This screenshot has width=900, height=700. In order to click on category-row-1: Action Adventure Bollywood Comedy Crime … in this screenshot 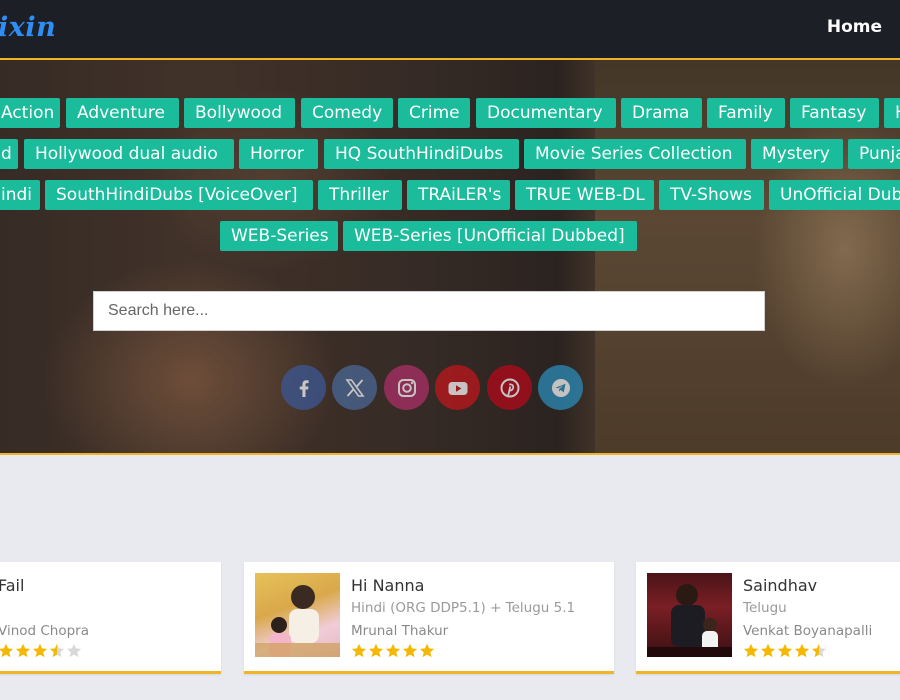, I will do `click(450, 113)`.